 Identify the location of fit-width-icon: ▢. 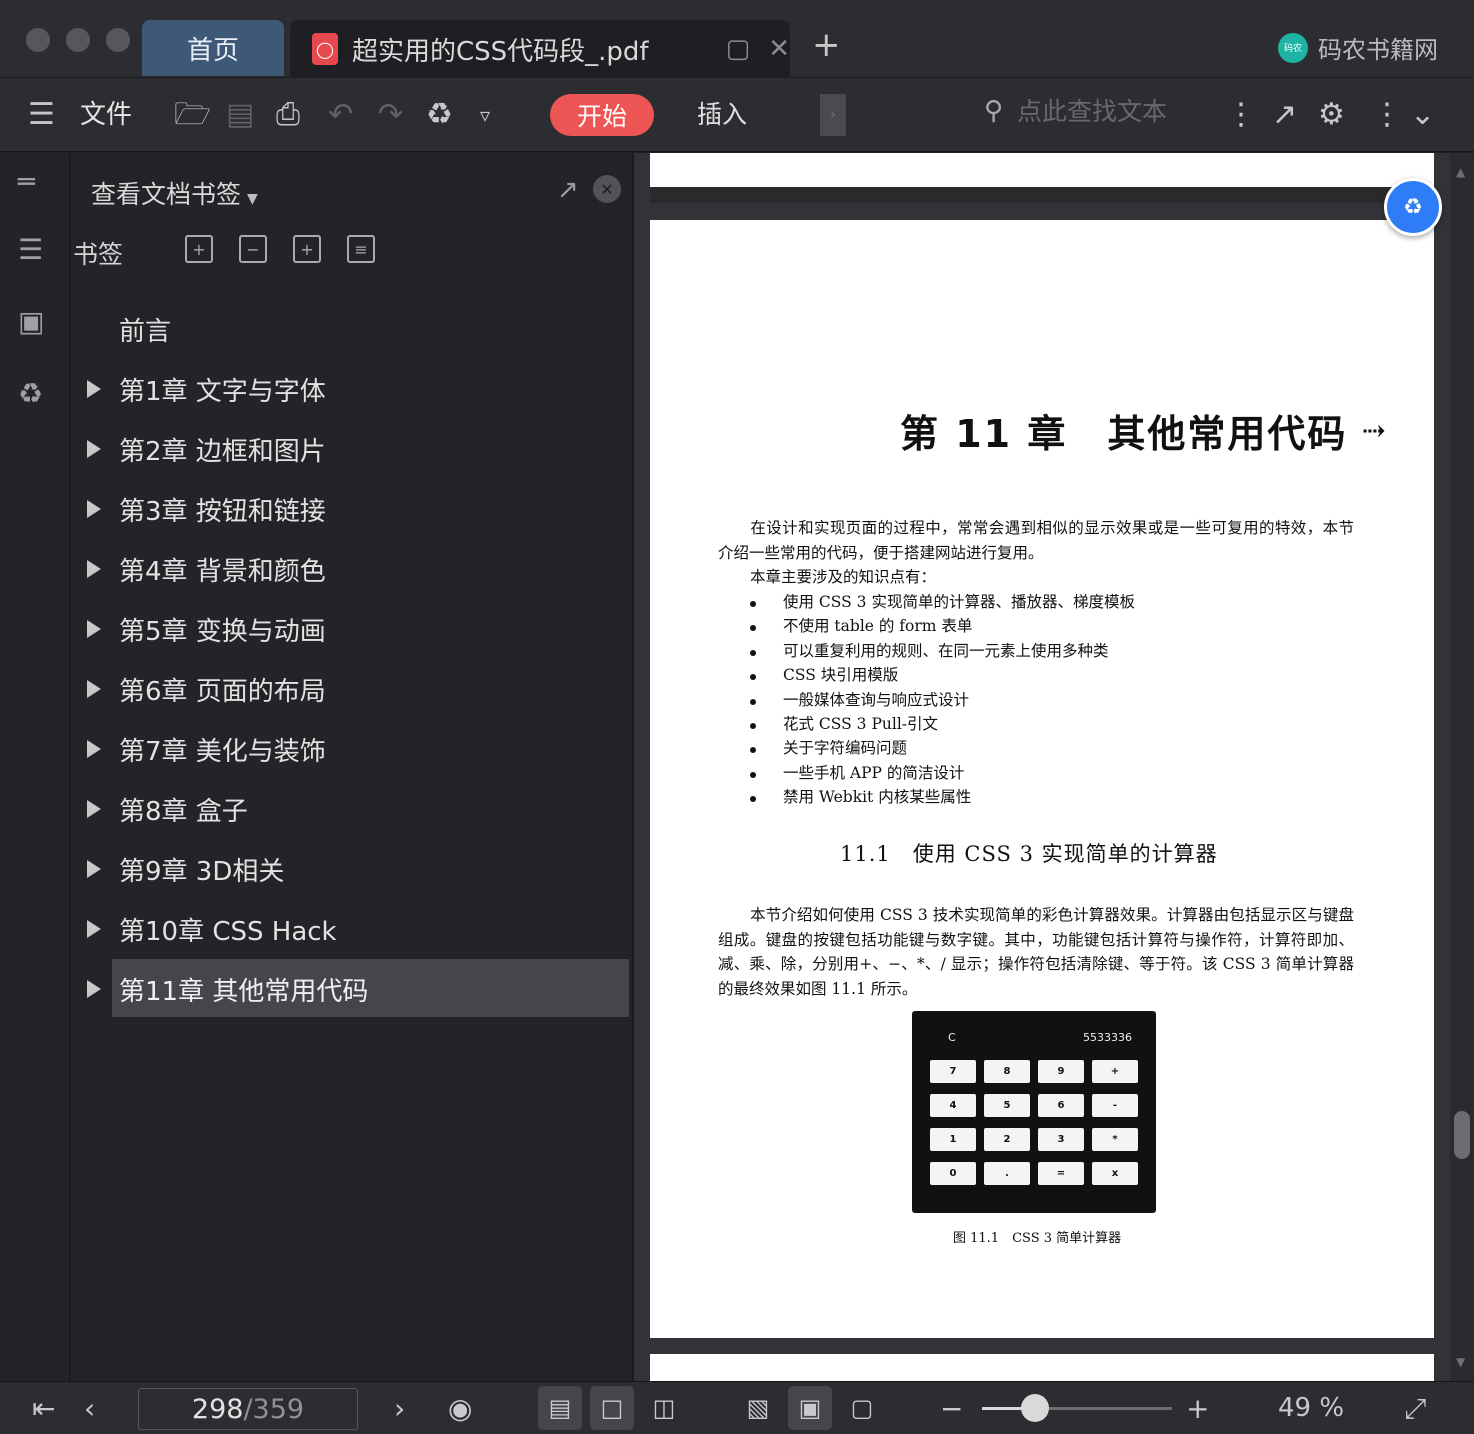
(862, 1408).